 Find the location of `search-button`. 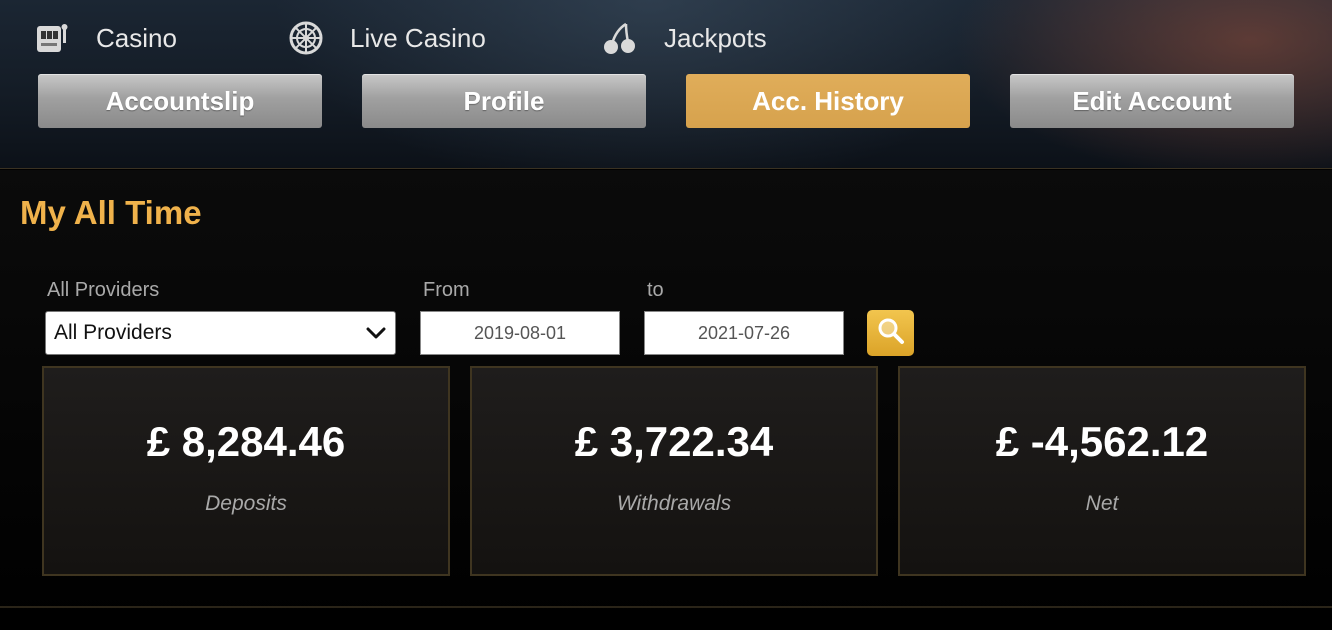

search-button is located at coordinates (890, 333).